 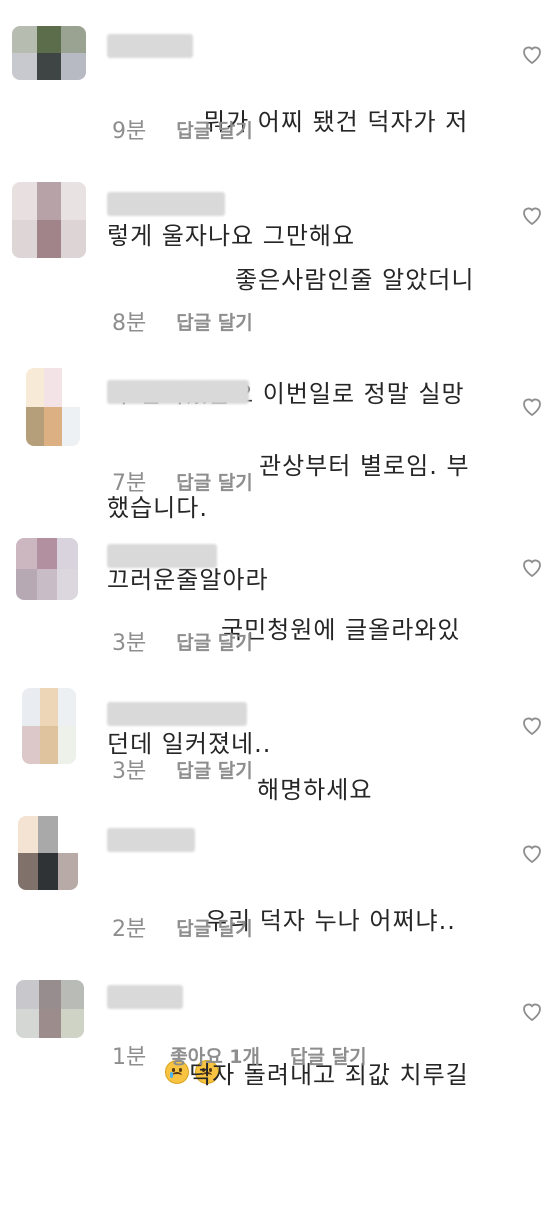 What do you see at coordinates (129, 483) in the screenshot?
I see `comment-time: 7분` at bounding box center [129, 483].